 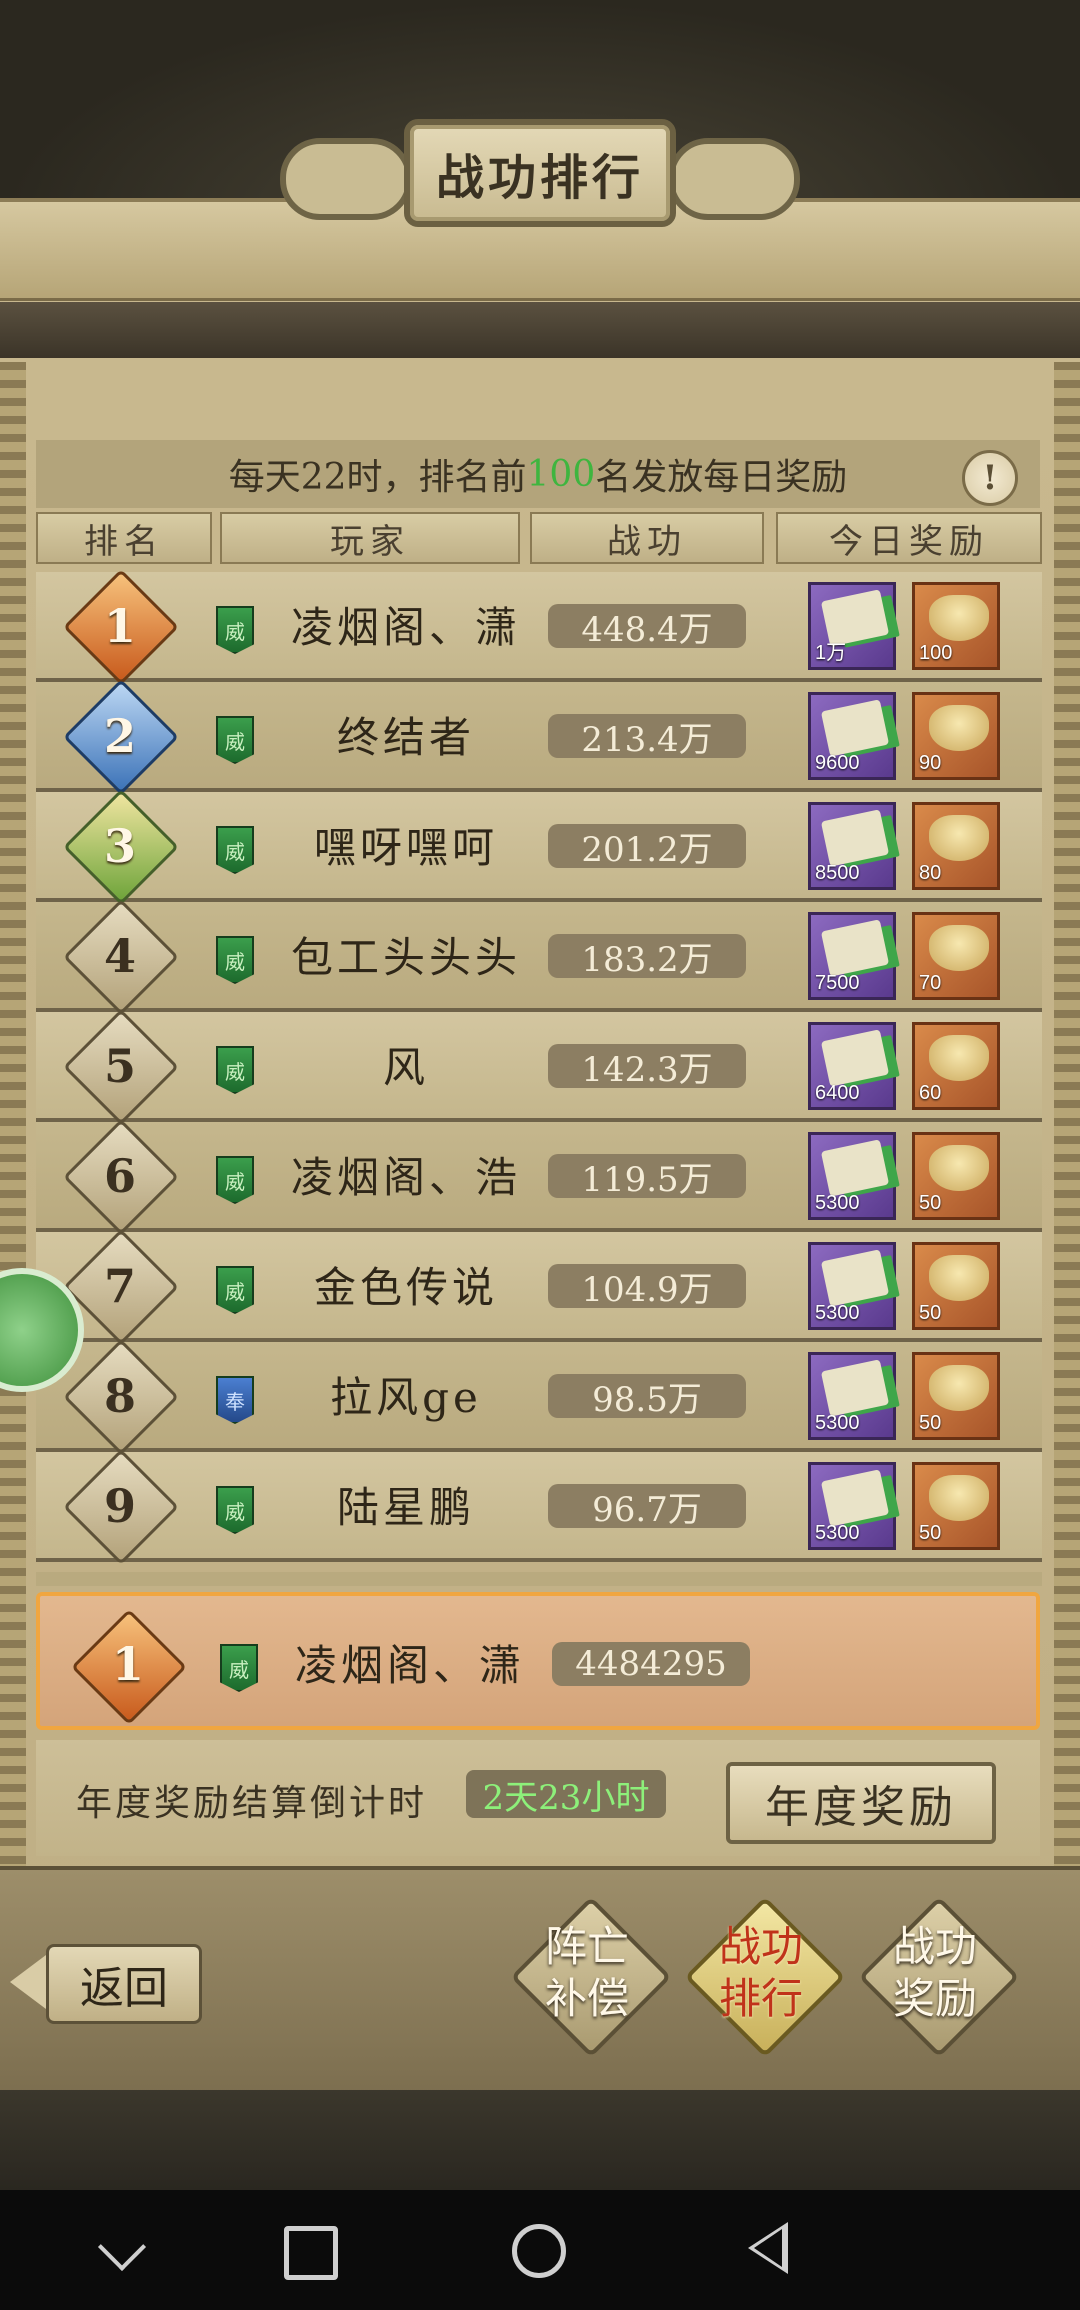 I want to click on frame-header-dark-band, so click(x=540, y=330).